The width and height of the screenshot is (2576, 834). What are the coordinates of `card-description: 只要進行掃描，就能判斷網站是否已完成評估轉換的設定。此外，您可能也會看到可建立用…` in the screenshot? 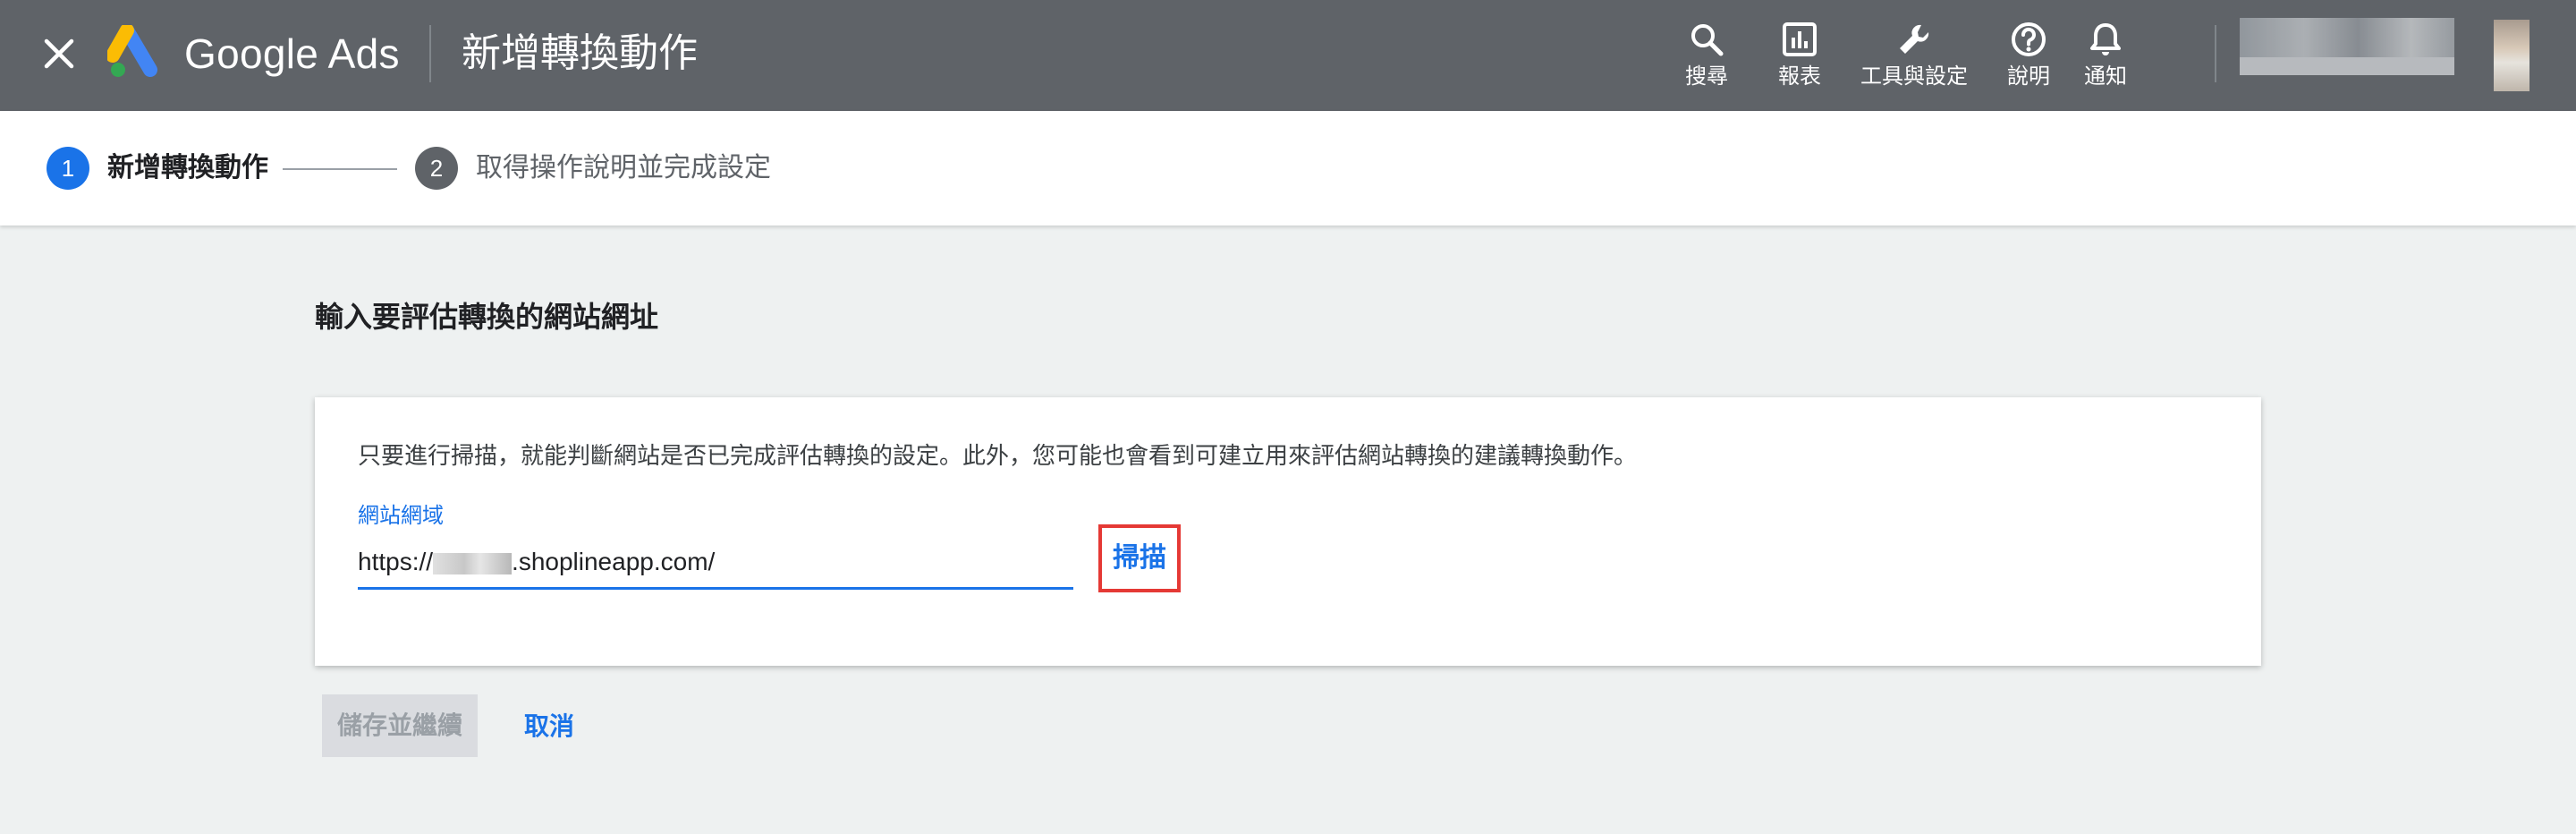 It's located at (998, 455).